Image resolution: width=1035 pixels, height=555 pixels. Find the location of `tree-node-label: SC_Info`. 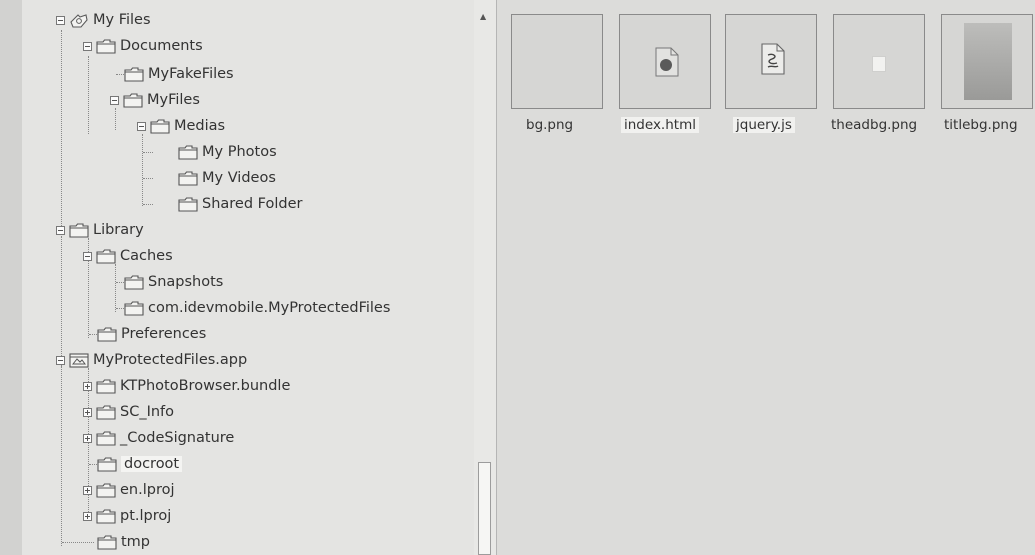

tree-node-label: SC_Info is located at coordinates (147, 412).